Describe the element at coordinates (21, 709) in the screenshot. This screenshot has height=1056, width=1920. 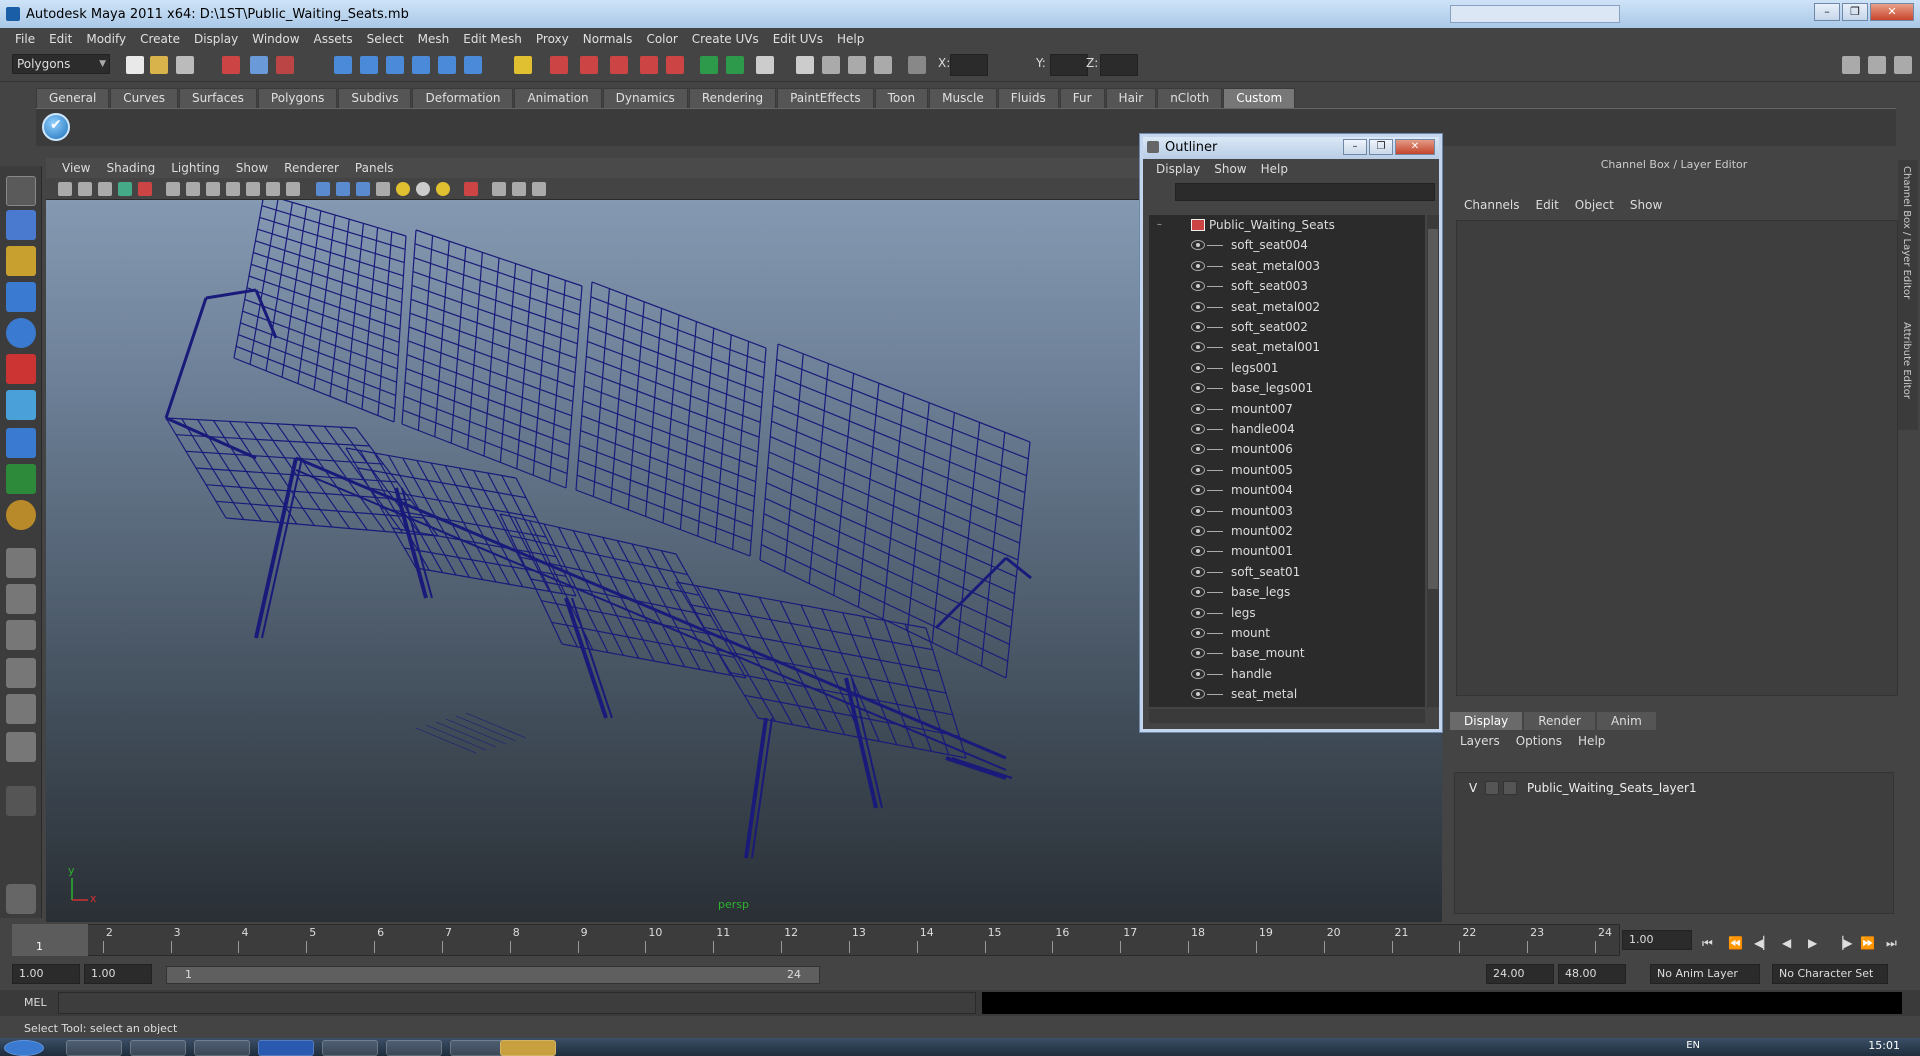
I see `persp-graph-layout-icon` at that location.